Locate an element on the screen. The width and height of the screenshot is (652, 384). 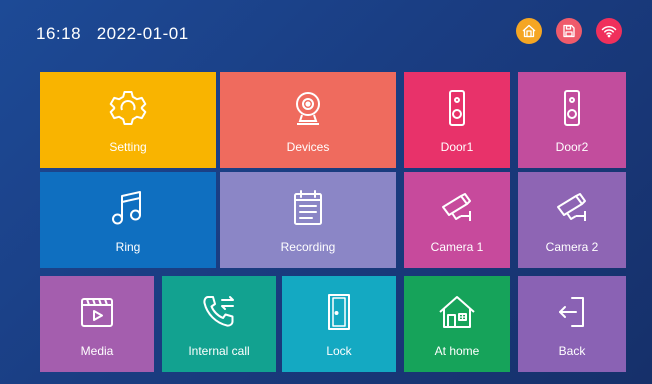
camera2-tile: Camera 2 is located at coordinates (572, 220).